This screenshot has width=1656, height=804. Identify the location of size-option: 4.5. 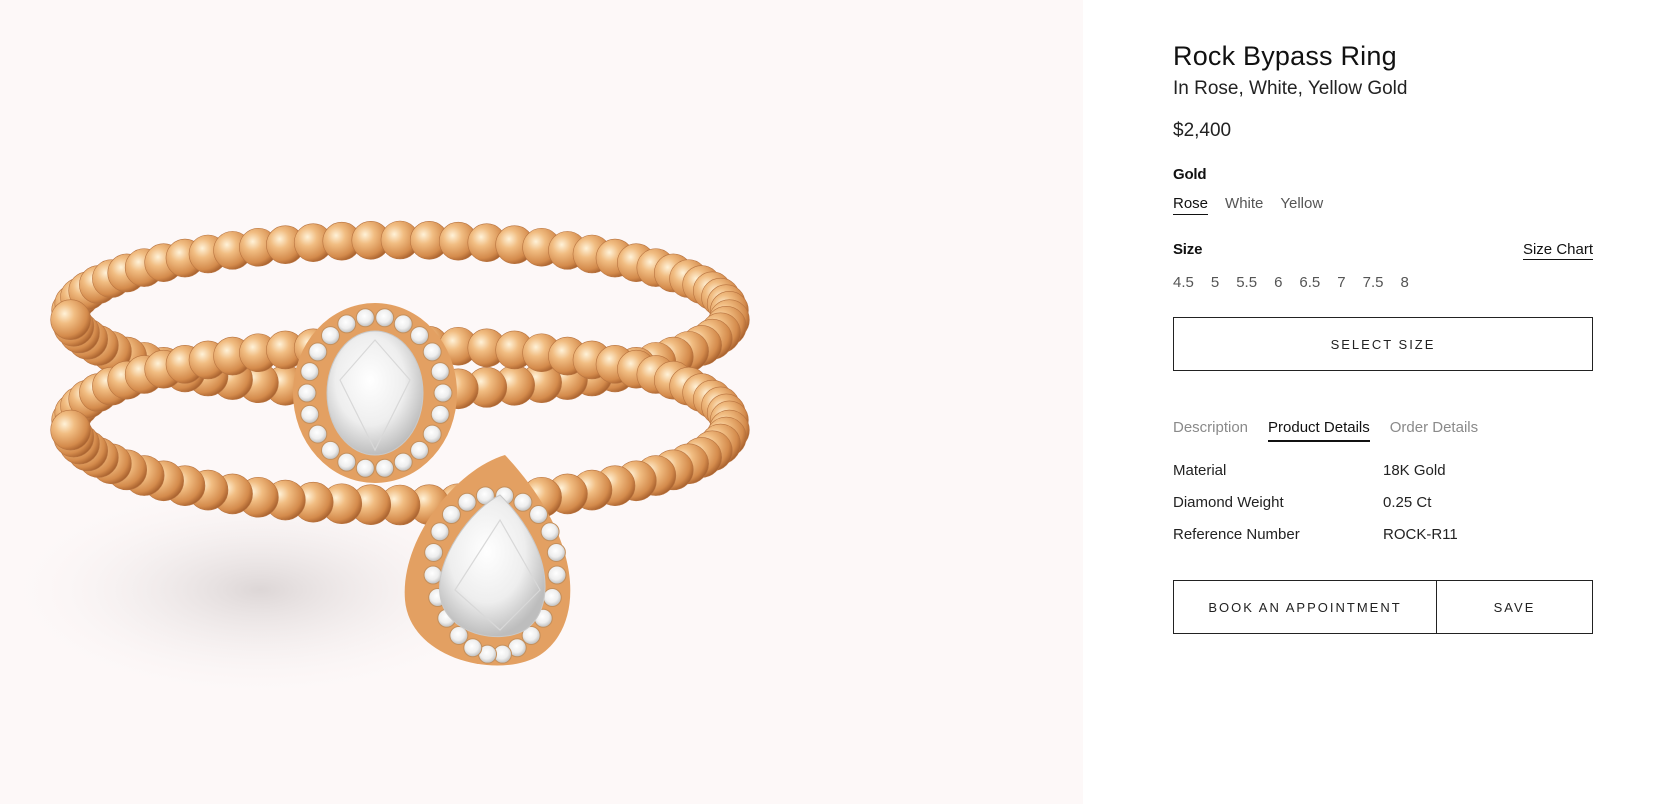
(1183, 282).